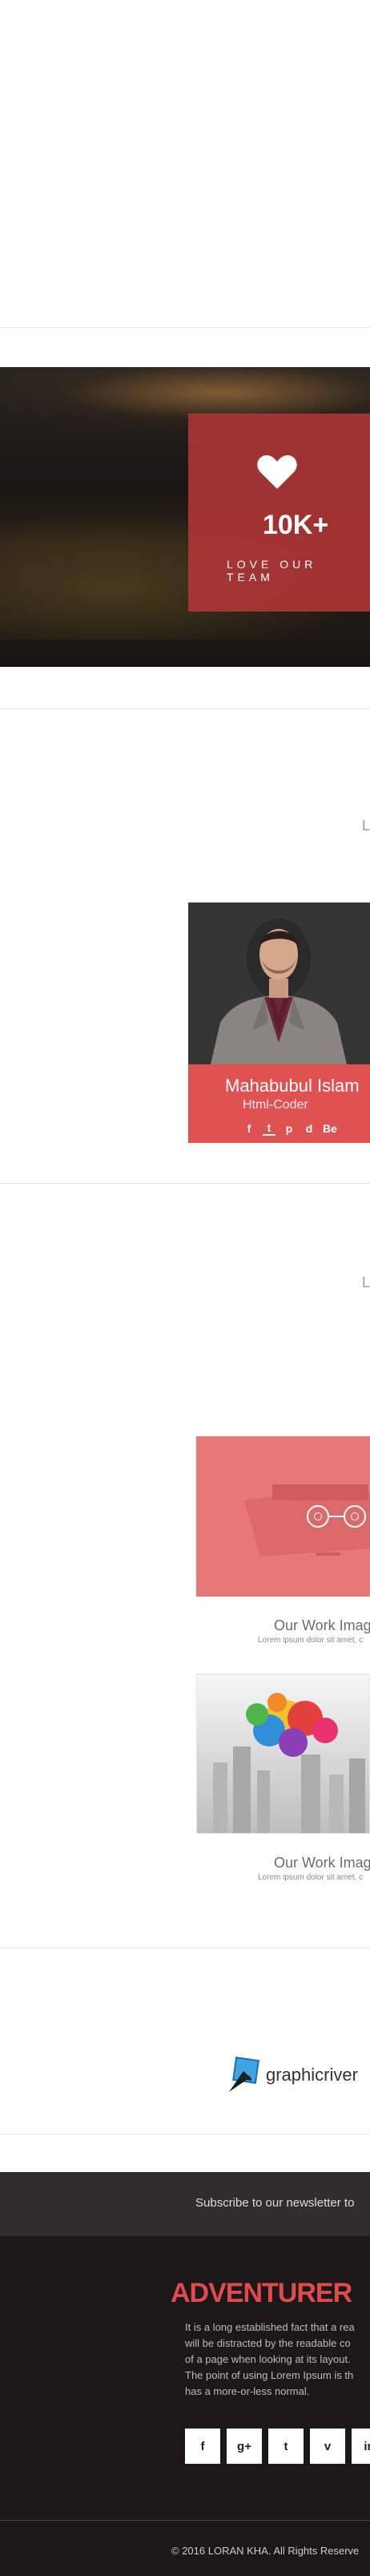 This screenshot has width=370, height=2576. Describe the element at coordinates (269, 2375) in the screenshot. I see `footer-about-line: The point of using Lorem Ipsum is th` at that location.